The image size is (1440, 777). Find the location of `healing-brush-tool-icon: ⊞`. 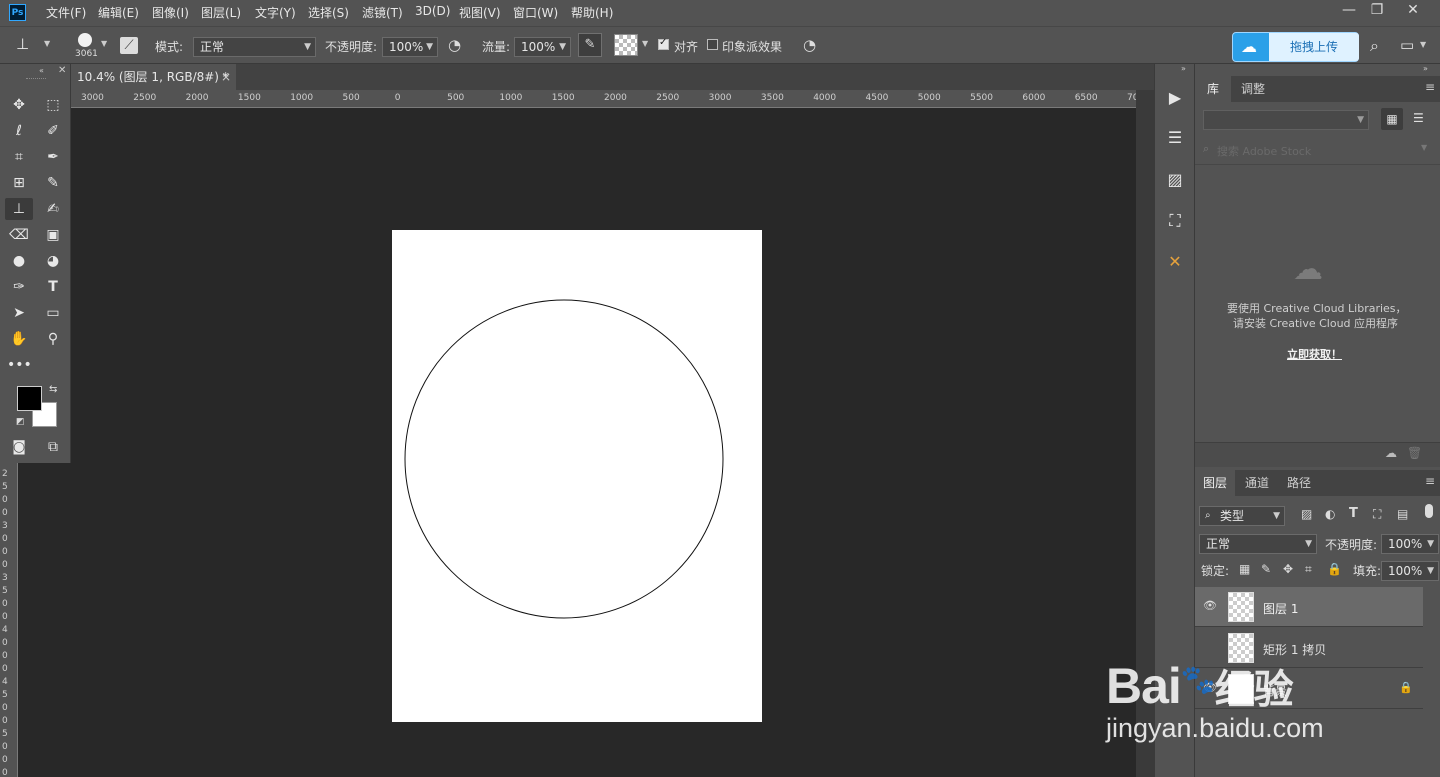

healing-brush-tool-icon: ⊞ is located at coordinates (19, 183).